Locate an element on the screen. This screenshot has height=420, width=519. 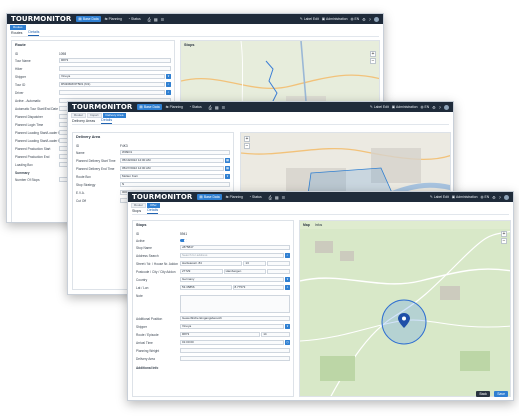
country-select: Germany is located at coordinates (232, 279).